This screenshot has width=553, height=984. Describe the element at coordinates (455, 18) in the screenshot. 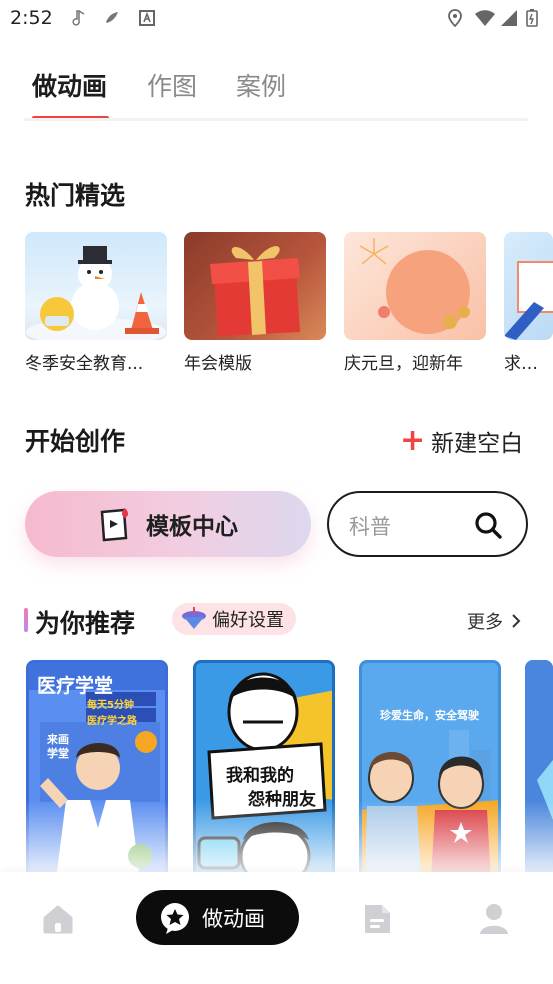

I see `location-icon` at that location.